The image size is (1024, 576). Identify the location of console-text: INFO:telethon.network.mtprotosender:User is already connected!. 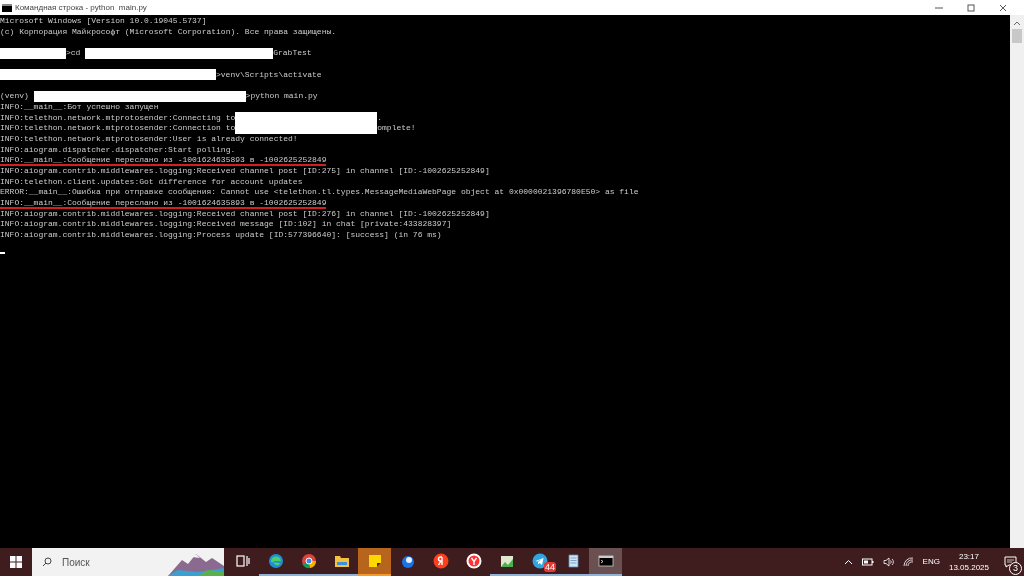
(149, 138).